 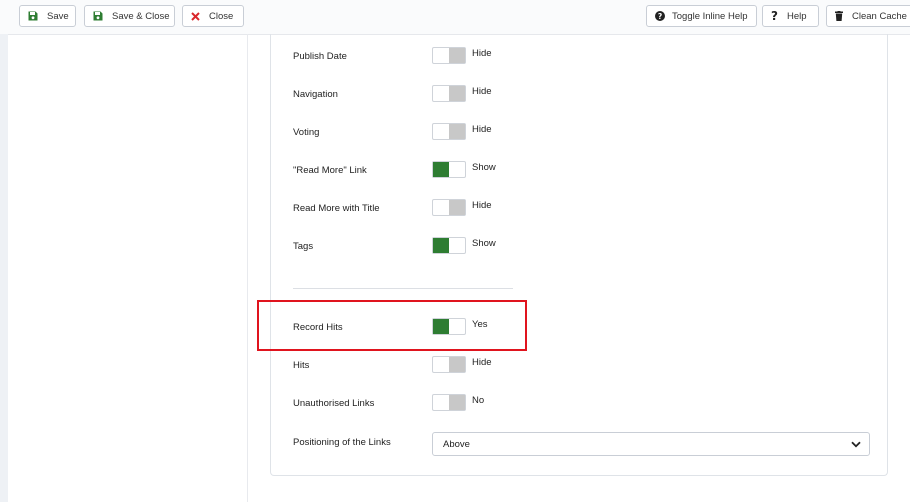 What do you see at coordinates (320, 56) in the screenshot?
I see `option-label: Publish Date` at bounding box center [320, 56].